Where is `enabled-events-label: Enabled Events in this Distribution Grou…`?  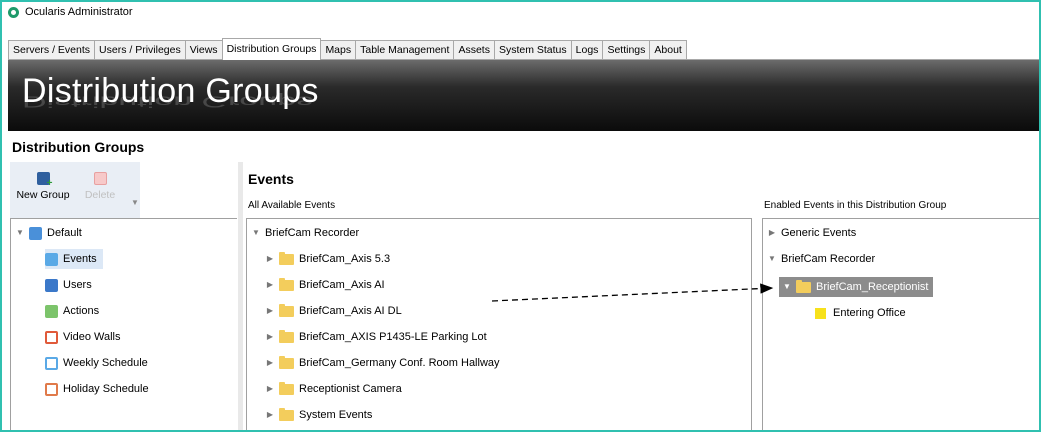 enabled-events-label: Enabled Events in this Distribution Grou… is located at coordinates (855, 205).